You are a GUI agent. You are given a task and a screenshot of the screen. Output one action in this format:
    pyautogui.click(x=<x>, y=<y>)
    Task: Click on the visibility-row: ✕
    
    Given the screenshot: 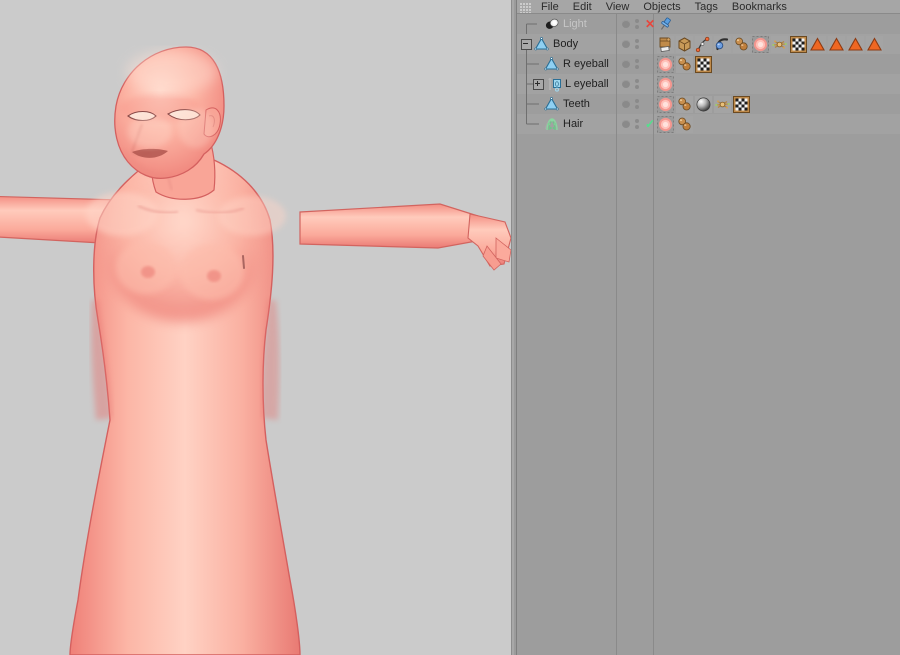 What is the action you would take?
    pyautogui.click(x=636, y=24)
    